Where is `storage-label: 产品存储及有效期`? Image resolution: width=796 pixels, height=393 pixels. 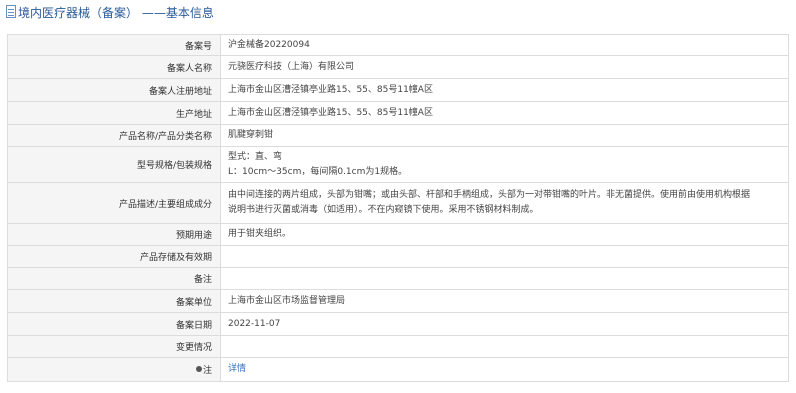 storage-label: 产品存储及有效期 is located at coordinates (114, 256).